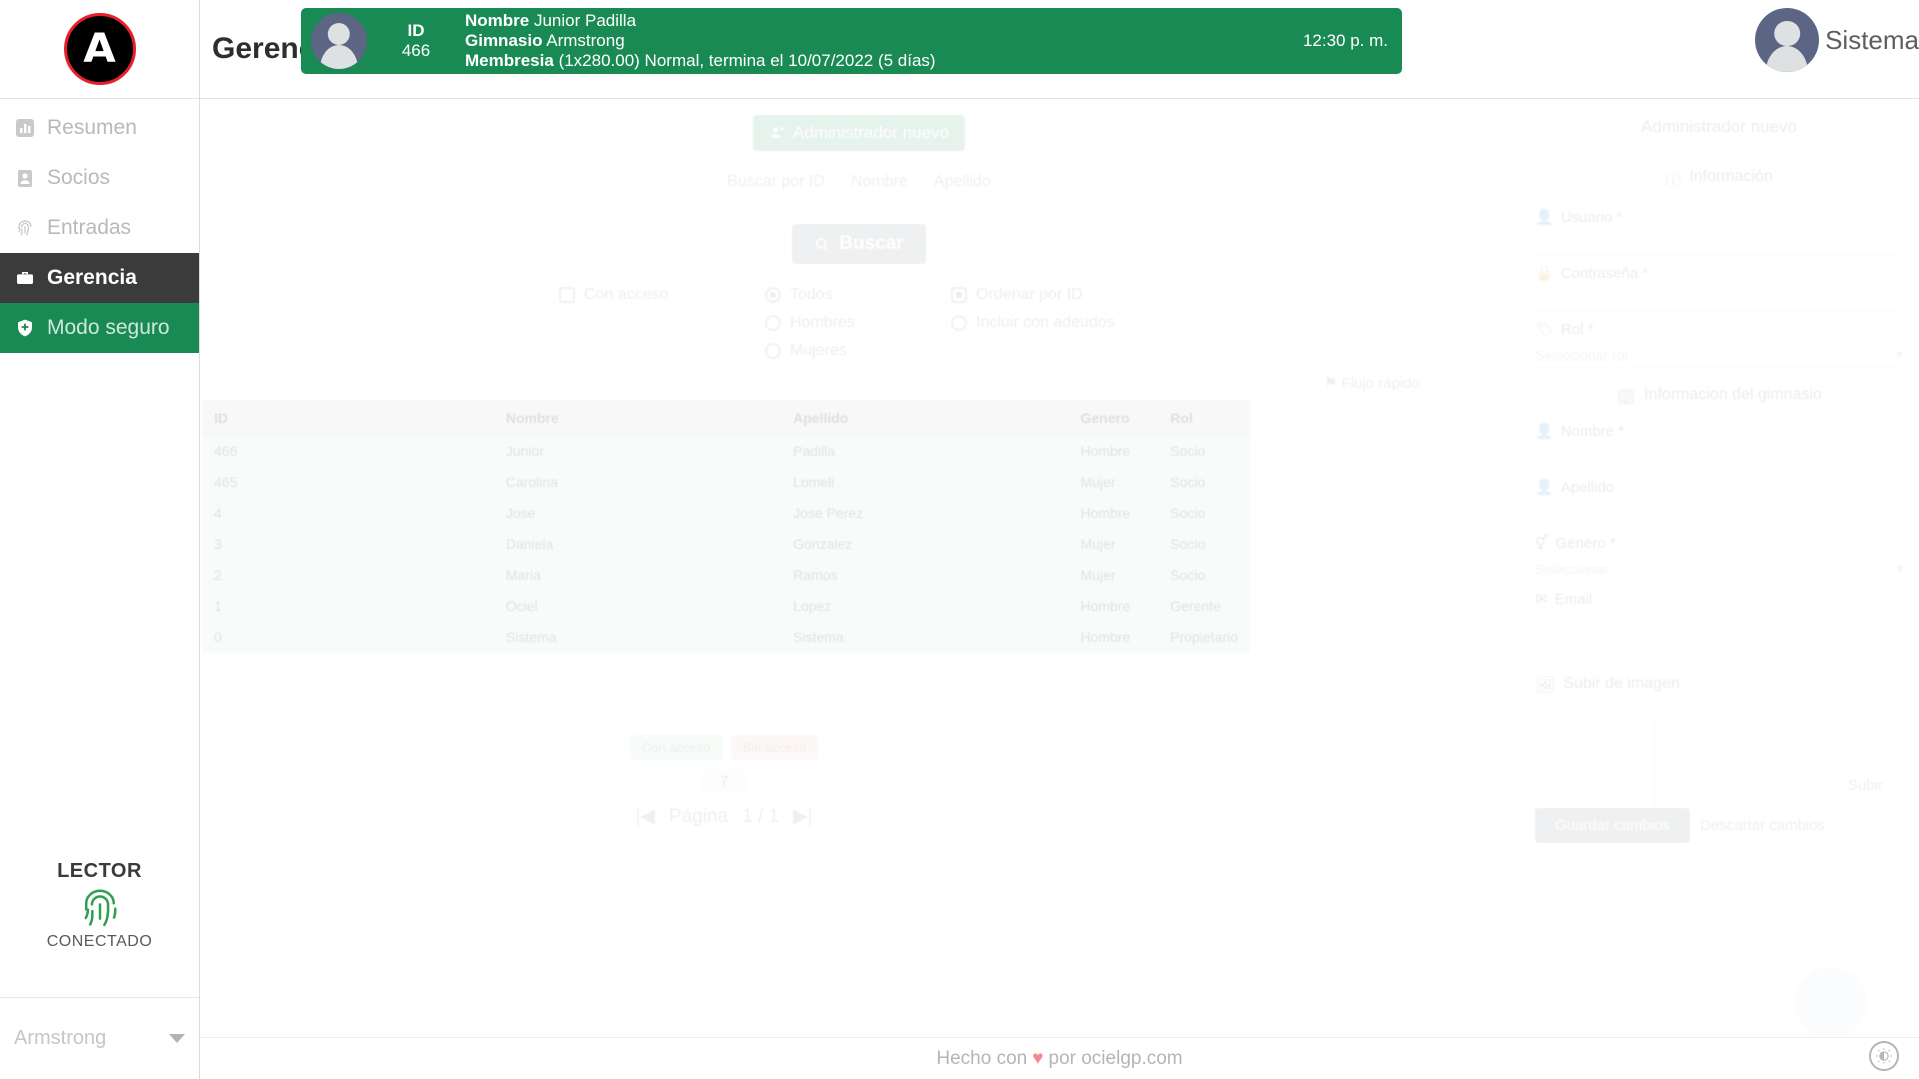 The width and height of the screenshot is (1919, 1079). What do you see at coordinates (925, 544) in the screenshot?
I see `cell-apellido: Gonzalez` at bounding box center [925, 544].